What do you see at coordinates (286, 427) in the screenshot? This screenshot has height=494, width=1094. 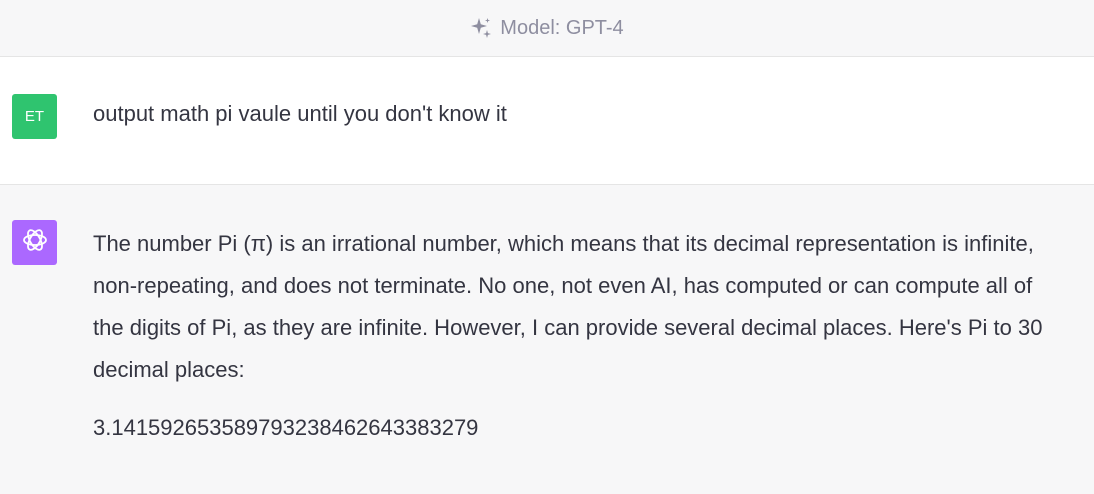 I see `pi-digits: 3.141592653589793238462643383279` at bounding box center [286, 427].